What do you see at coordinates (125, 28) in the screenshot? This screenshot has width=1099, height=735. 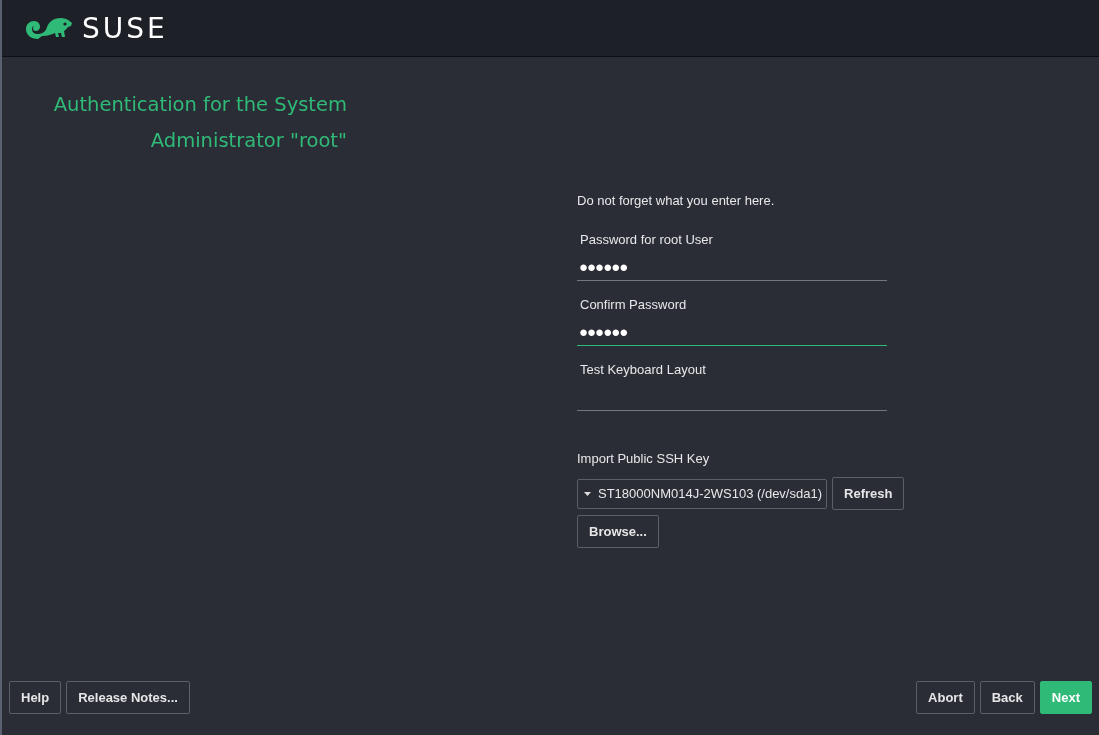 I see `logo-text: SUSE` at bounding box center [125, 28].